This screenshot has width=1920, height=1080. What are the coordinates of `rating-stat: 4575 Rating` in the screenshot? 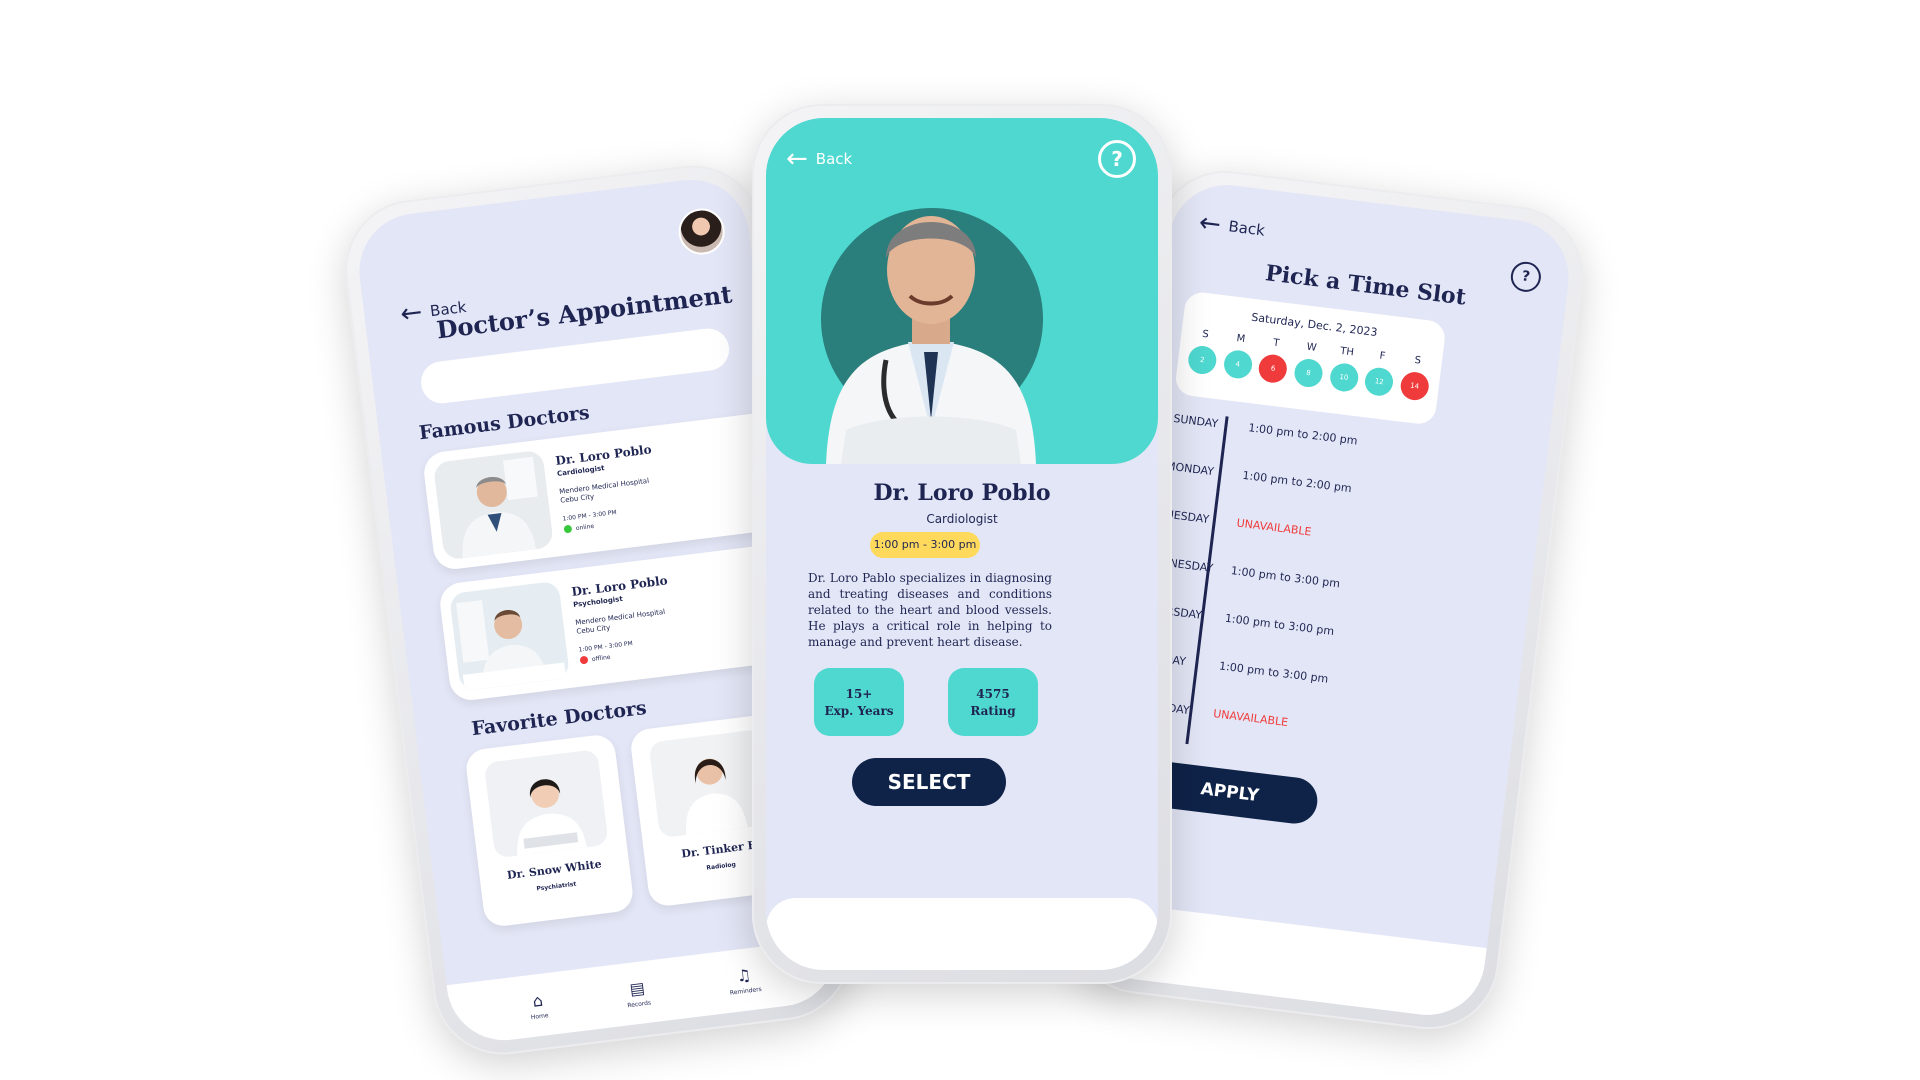 It's located at (993, 702).